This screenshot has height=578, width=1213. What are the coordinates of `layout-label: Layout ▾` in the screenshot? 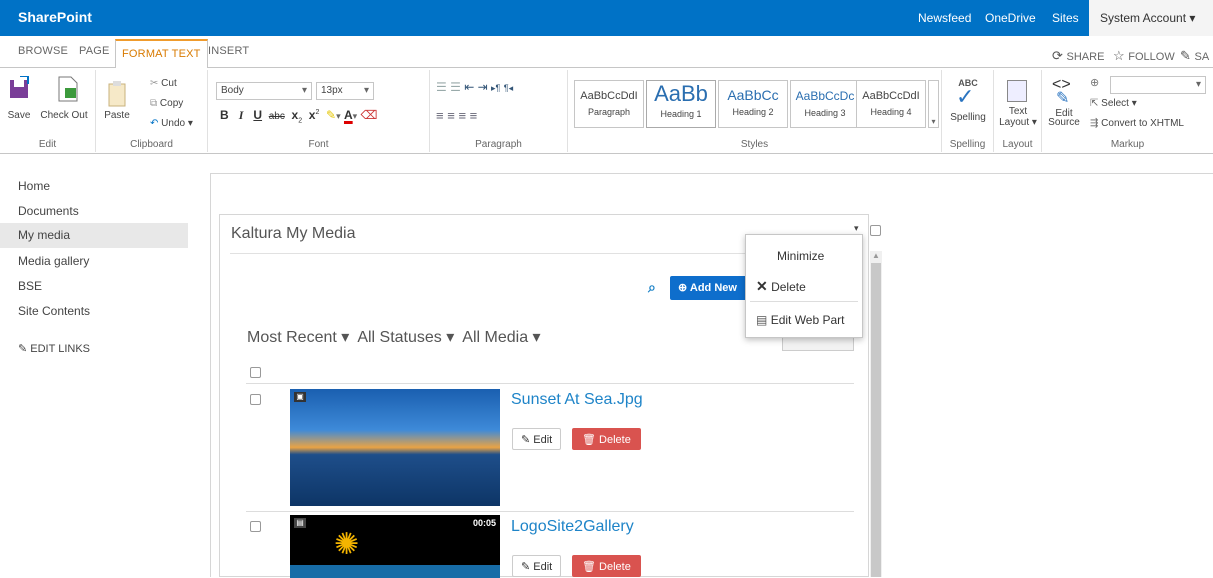 It's located at (1018, 122).